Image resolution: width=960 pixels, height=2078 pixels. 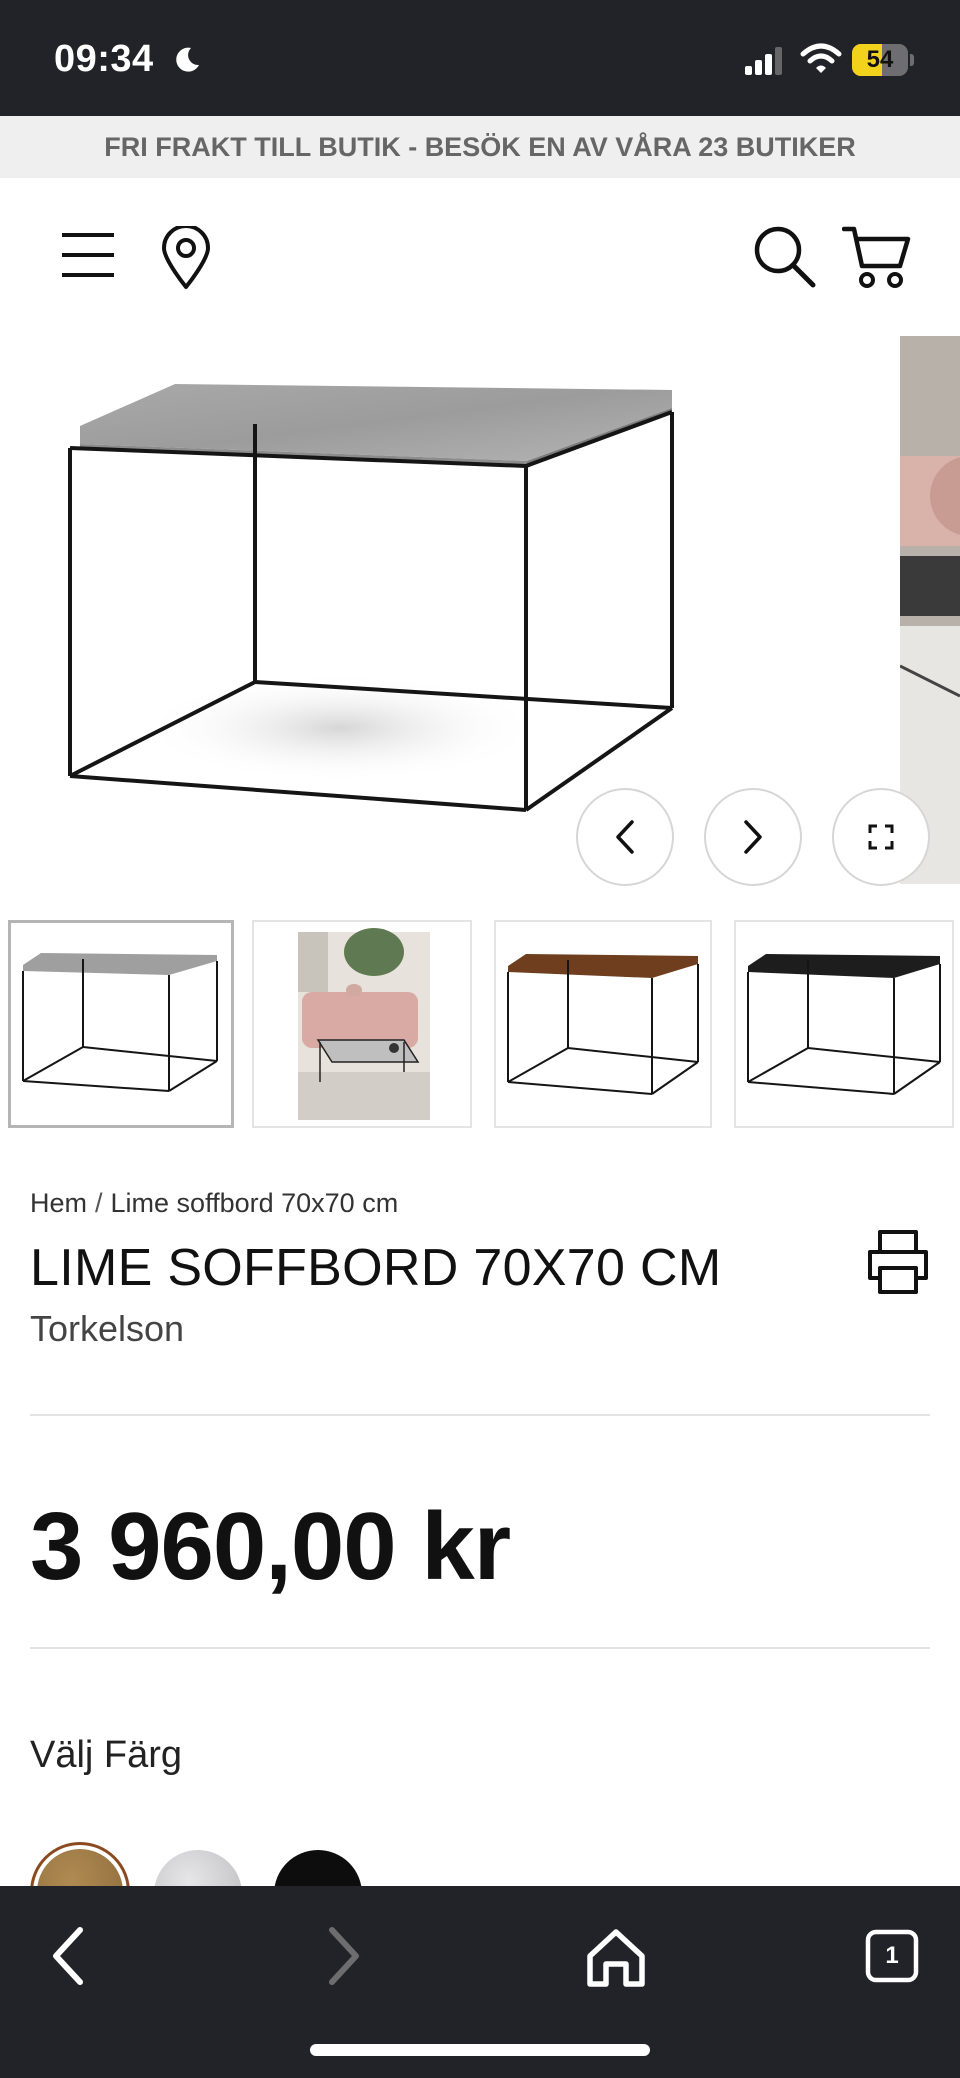 What do you see at coordinates (106, 1755) in the screenshot?
I see `color-select-label: Välj Färg` at bounding box center [106, 1755].